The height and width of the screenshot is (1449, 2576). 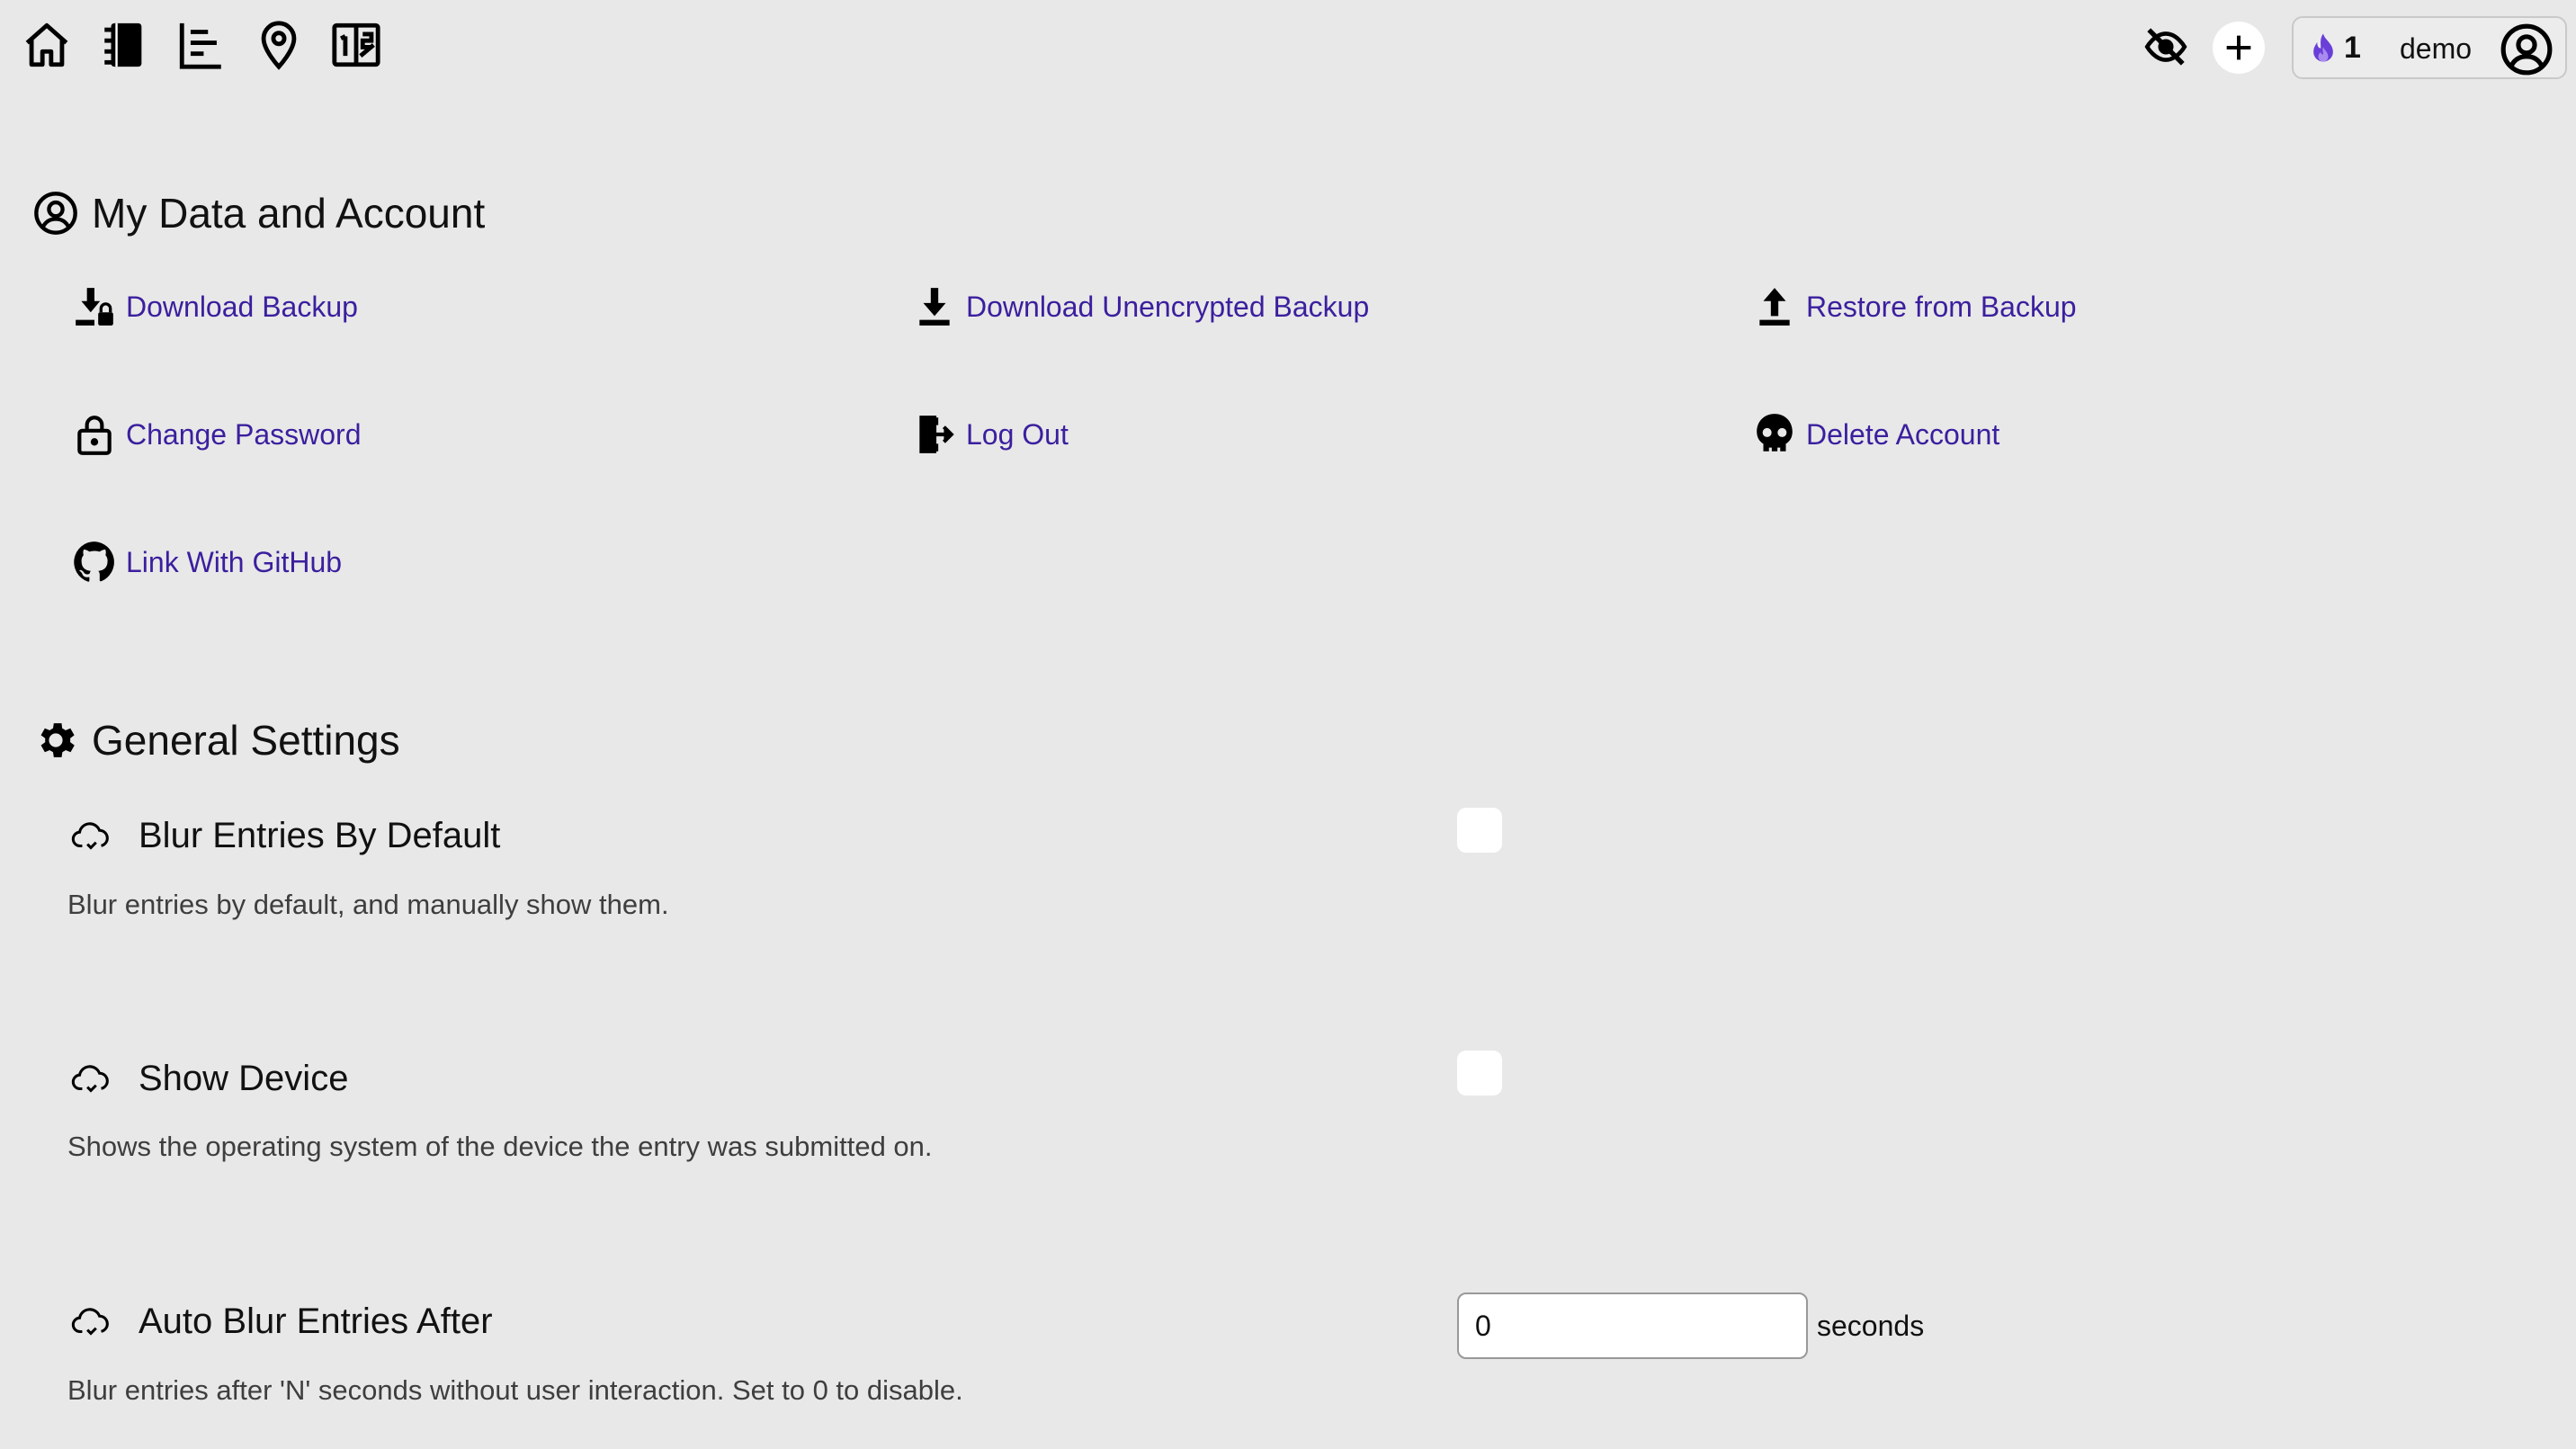 I want to click on plus-icon, so click(x=2238, y=47).